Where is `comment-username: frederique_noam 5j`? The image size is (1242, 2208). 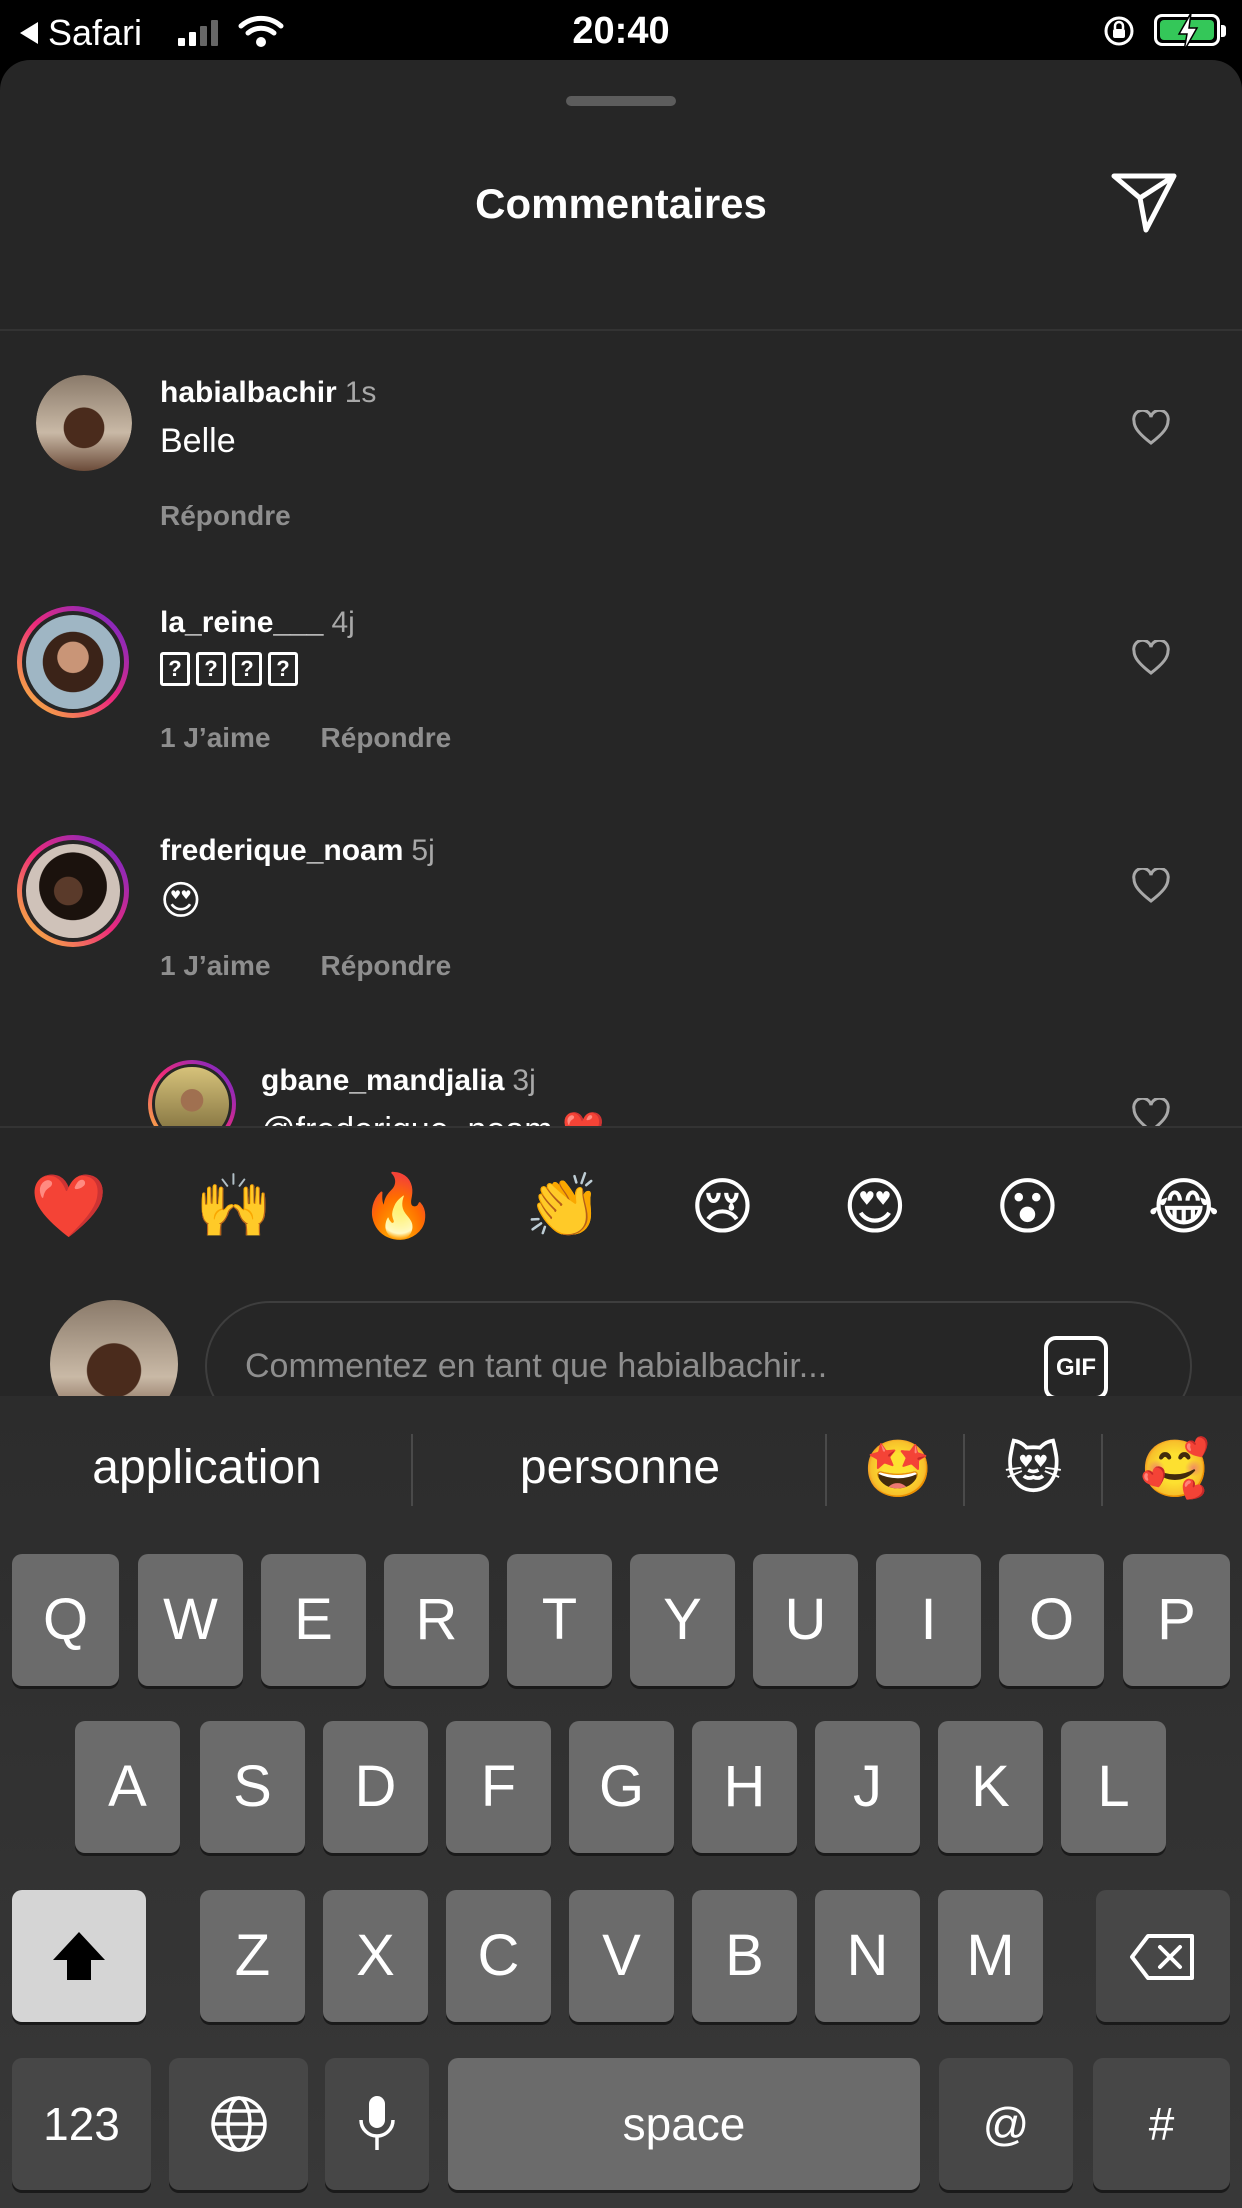
comment-username: frederique_noam 5j is located at coordinates (297, 851).